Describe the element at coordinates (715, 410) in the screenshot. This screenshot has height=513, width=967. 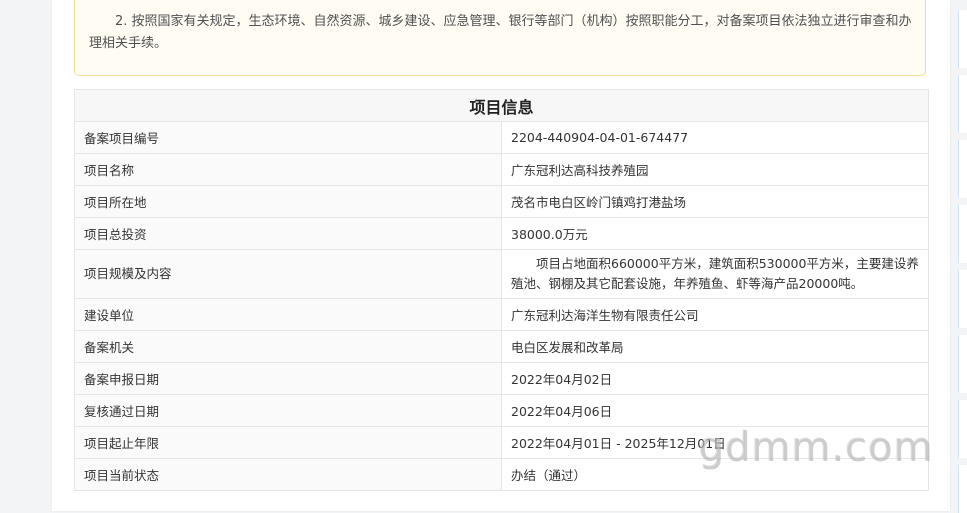
I see `row-value: 2022年04月06日` at that location.